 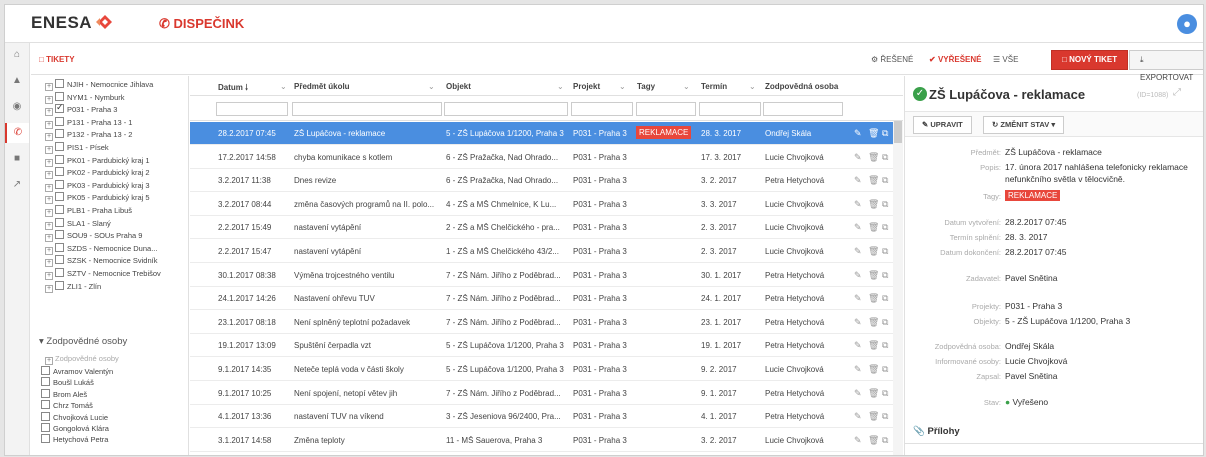 What do you see at coordinates (93, 236) in the screenshot?
I see `tree-item: + SOU9 - SOUs Praha 9` at bounding box center [93, 236].